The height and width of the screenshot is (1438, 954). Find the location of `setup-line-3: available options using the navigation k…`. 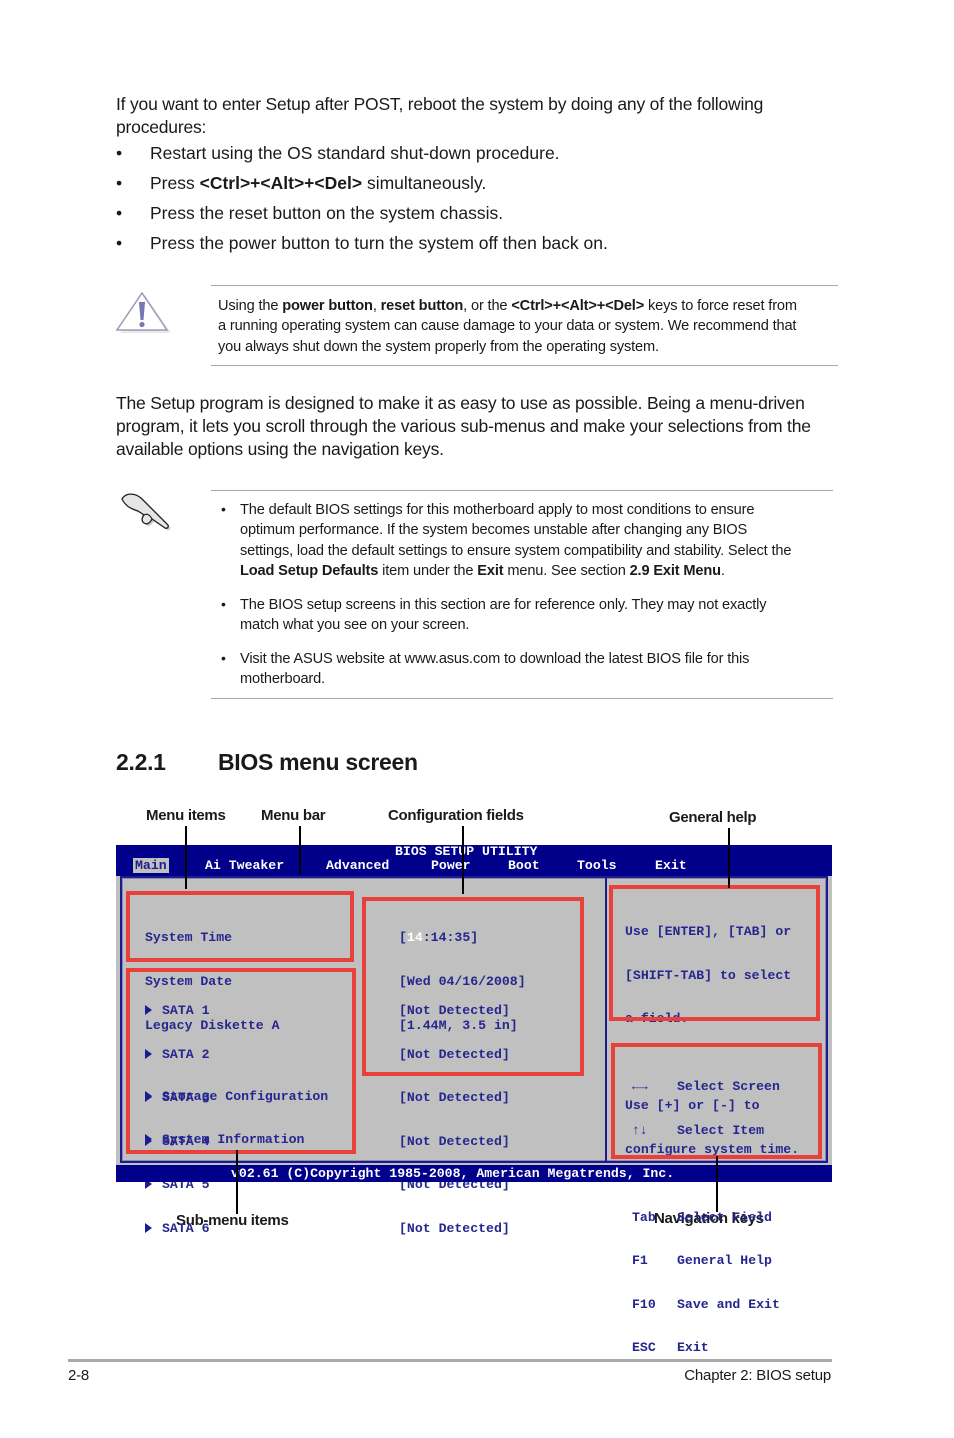

setup-line-3: available options using the navigation k… is located at coordinates (280, 449).